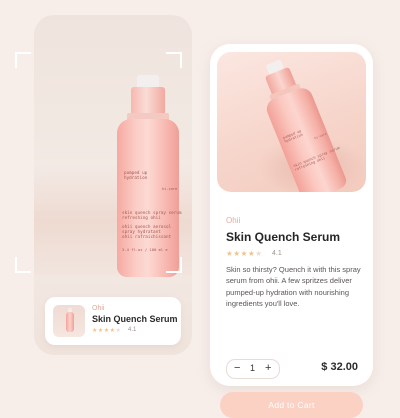 Image resolution: width=400 pixels, height=418 pixels. I want to click on product-star-rating: ★★★★★, so click(244, 253).